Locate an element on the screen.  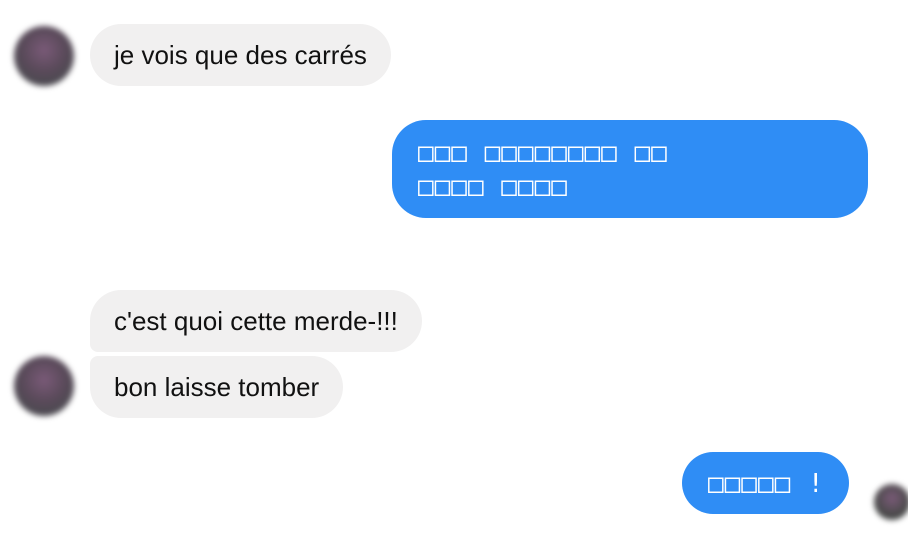
message-text: □□□□□ ! is located at coordinates (766, 484).